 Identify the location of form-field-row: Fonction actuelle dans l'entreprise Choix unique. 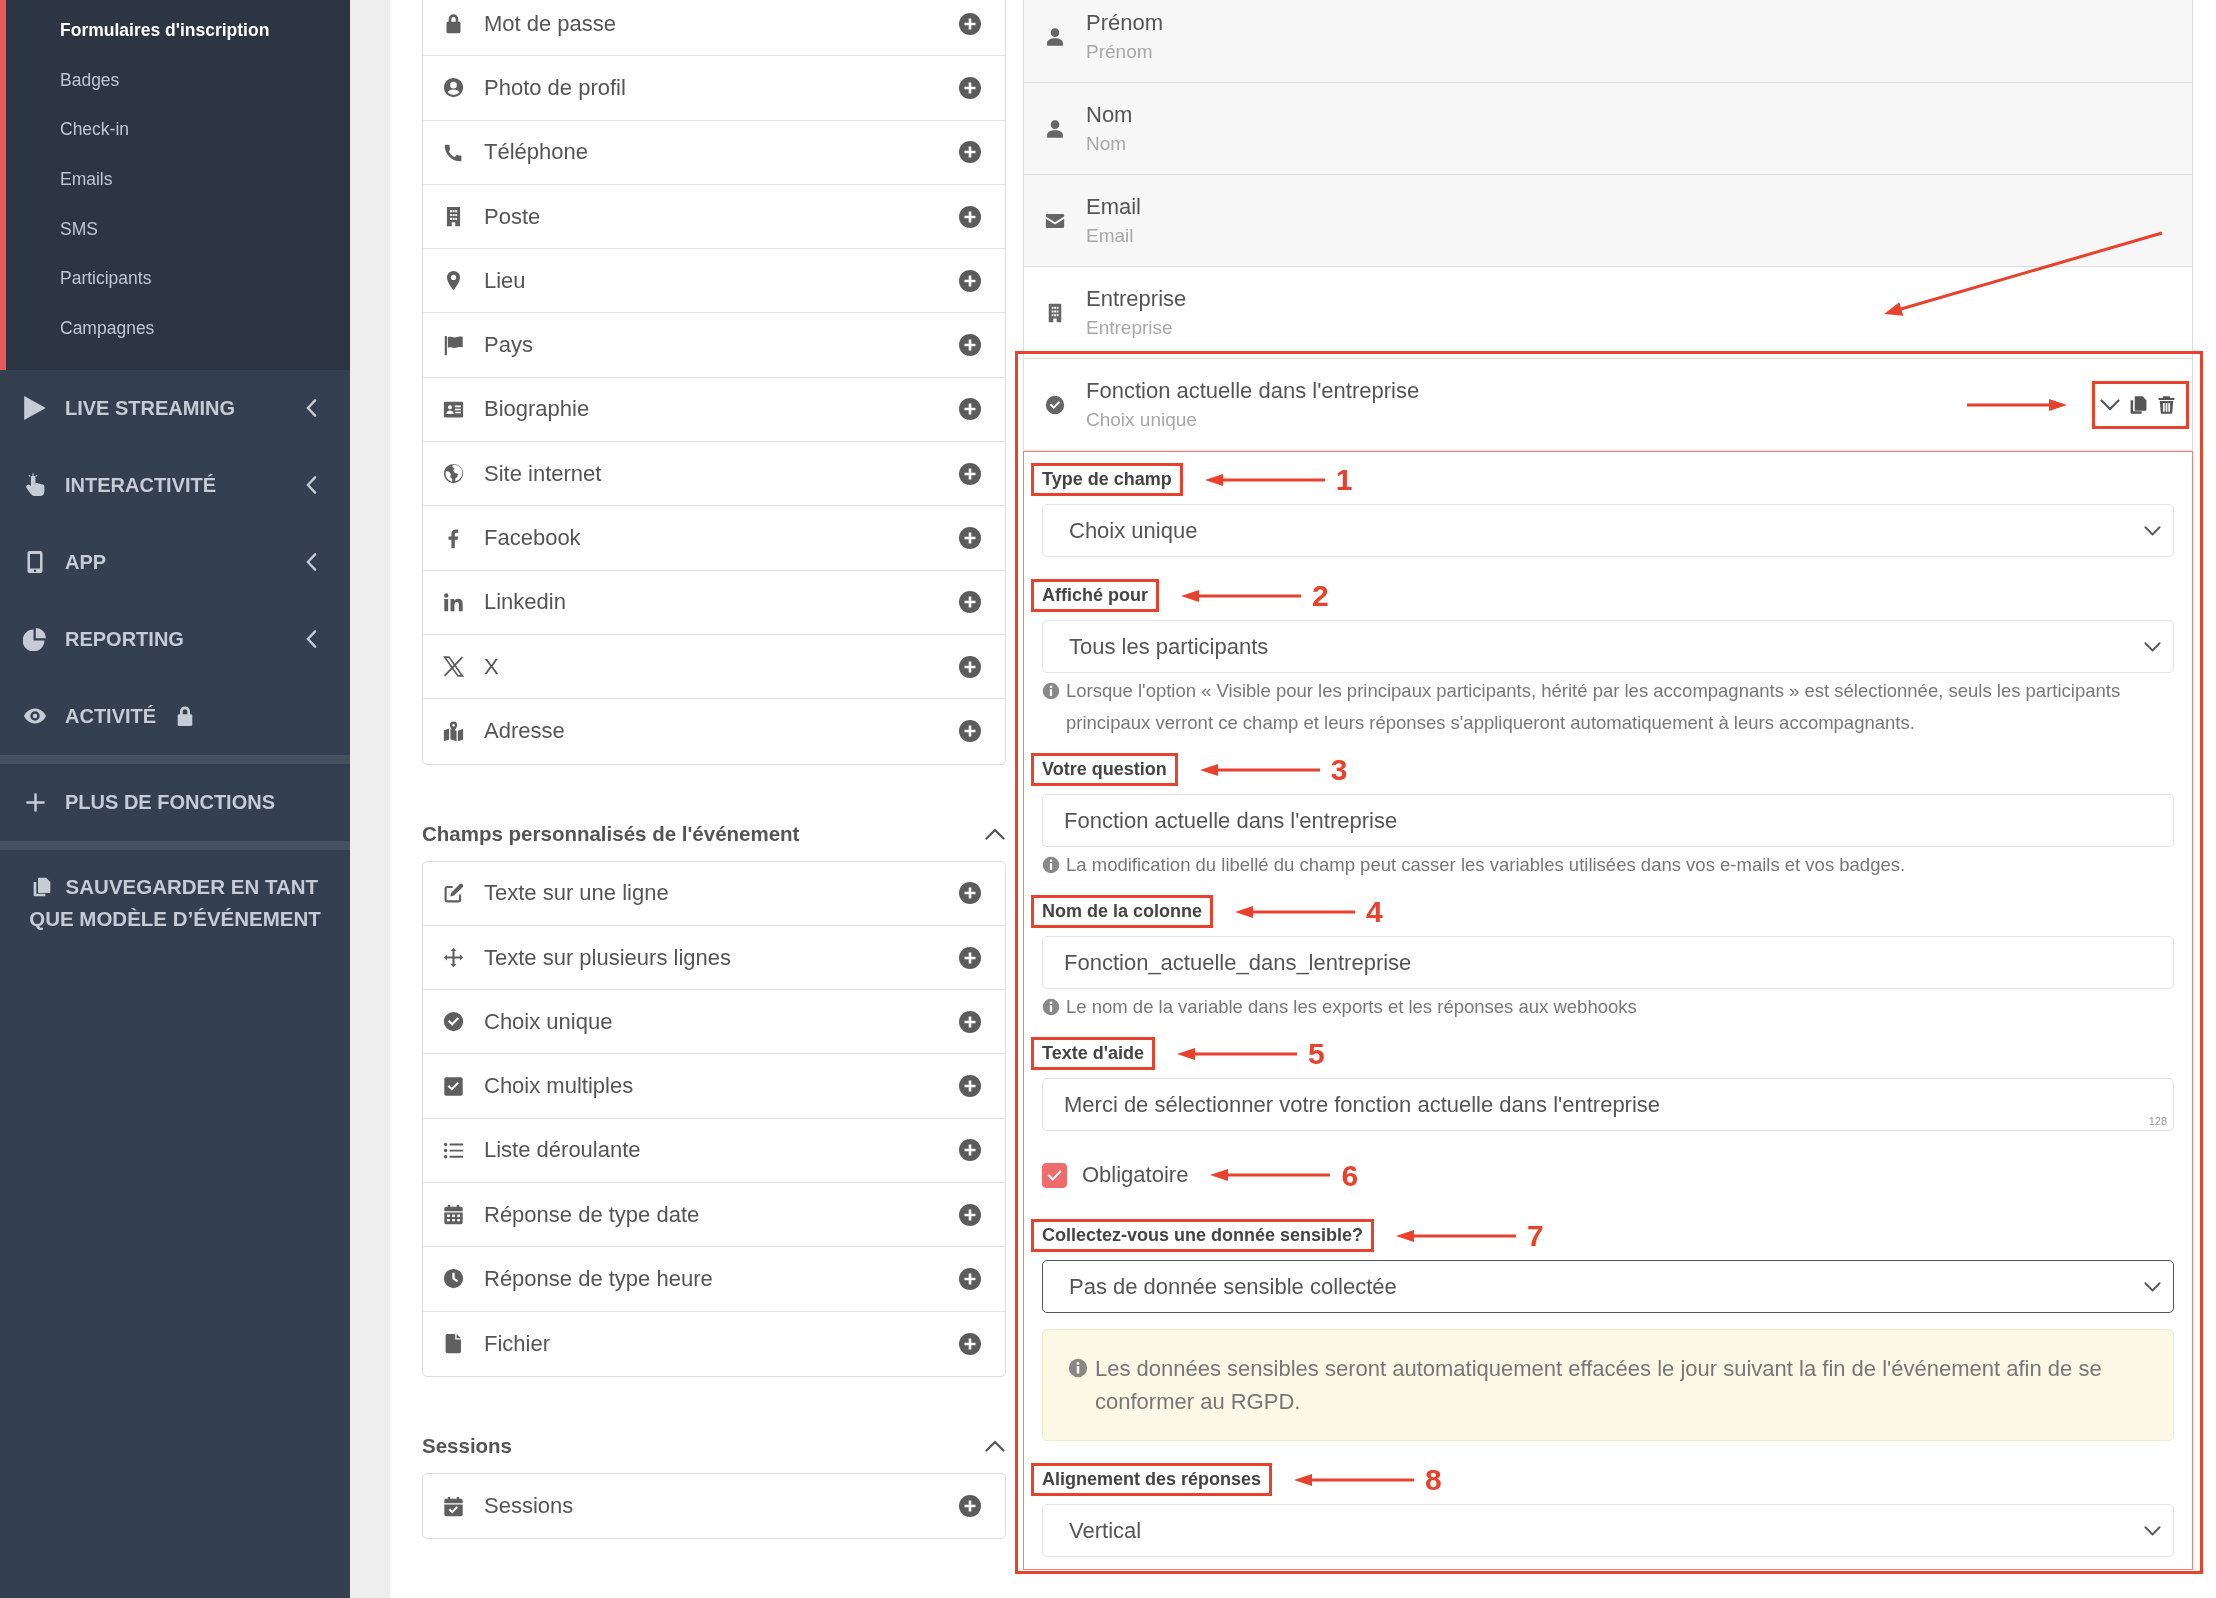
(1608, 405).